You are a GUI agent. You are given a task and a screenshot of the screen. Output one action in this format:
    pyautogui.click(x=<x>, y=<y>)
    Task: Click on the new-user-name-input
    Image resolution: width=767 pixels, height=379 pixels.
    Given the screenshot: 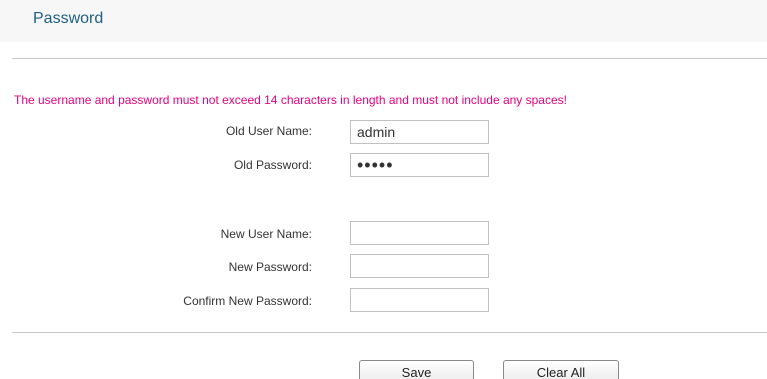 What is the action you would take?
    pyautogui.click(x=419, y=233)
    